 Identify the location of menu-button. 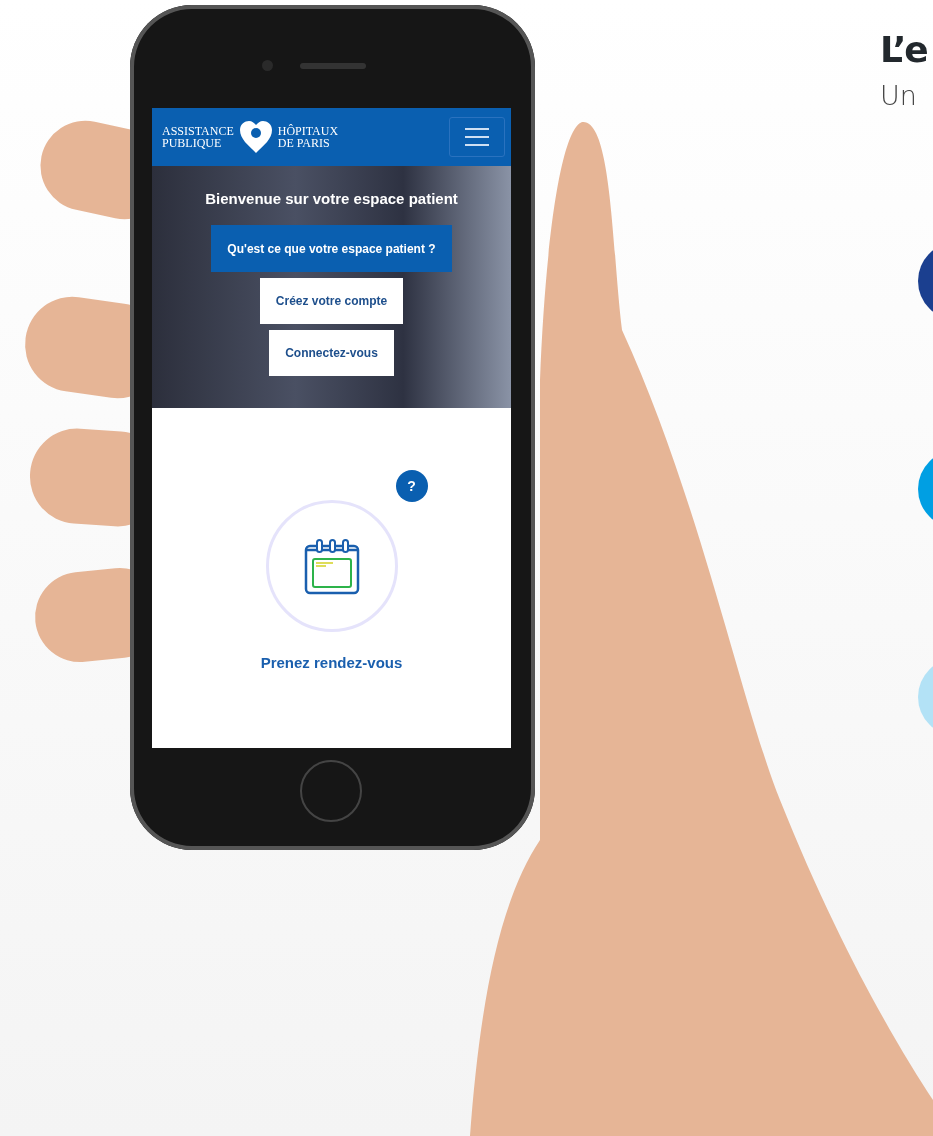
(477, 137).